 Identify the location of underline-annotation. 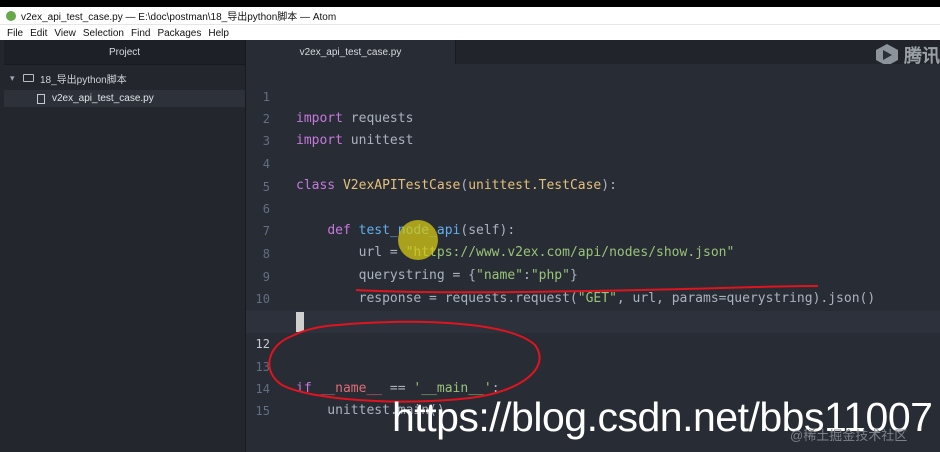
(587, 289).